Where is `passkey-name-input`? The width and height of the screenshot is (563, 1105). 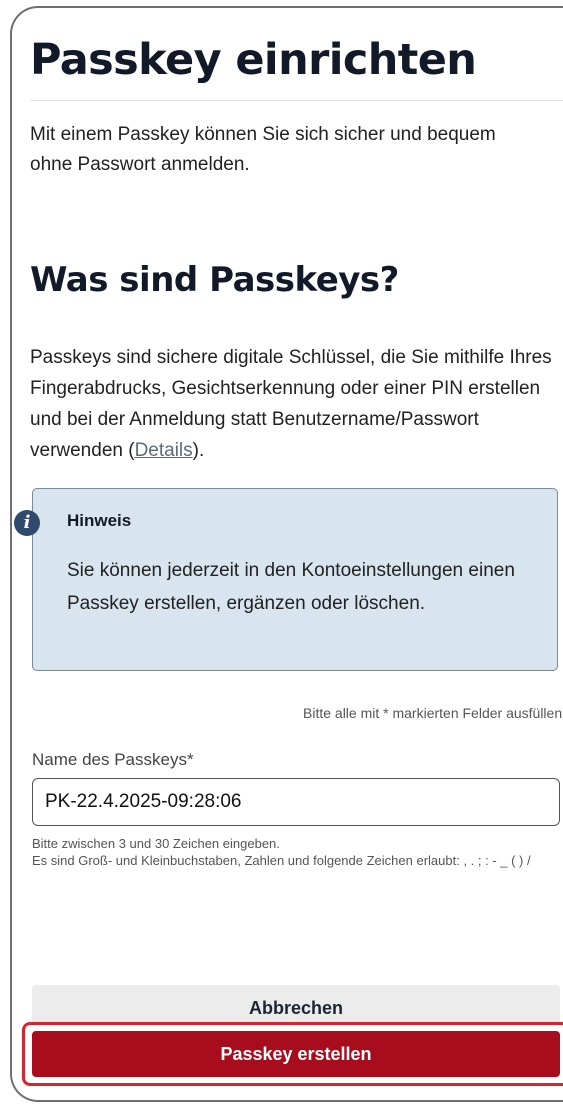
passkey-name-input is located at coordinates (296, 802).